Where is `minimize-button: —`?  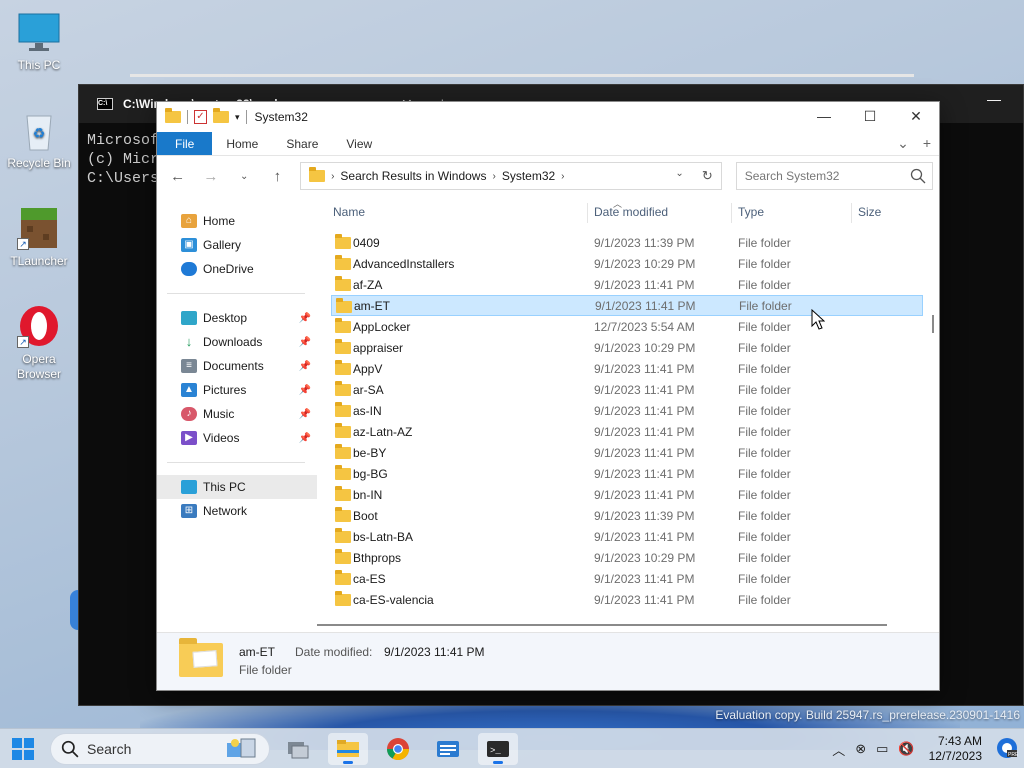
minimize-button: — is located at coordinates (824, 117).